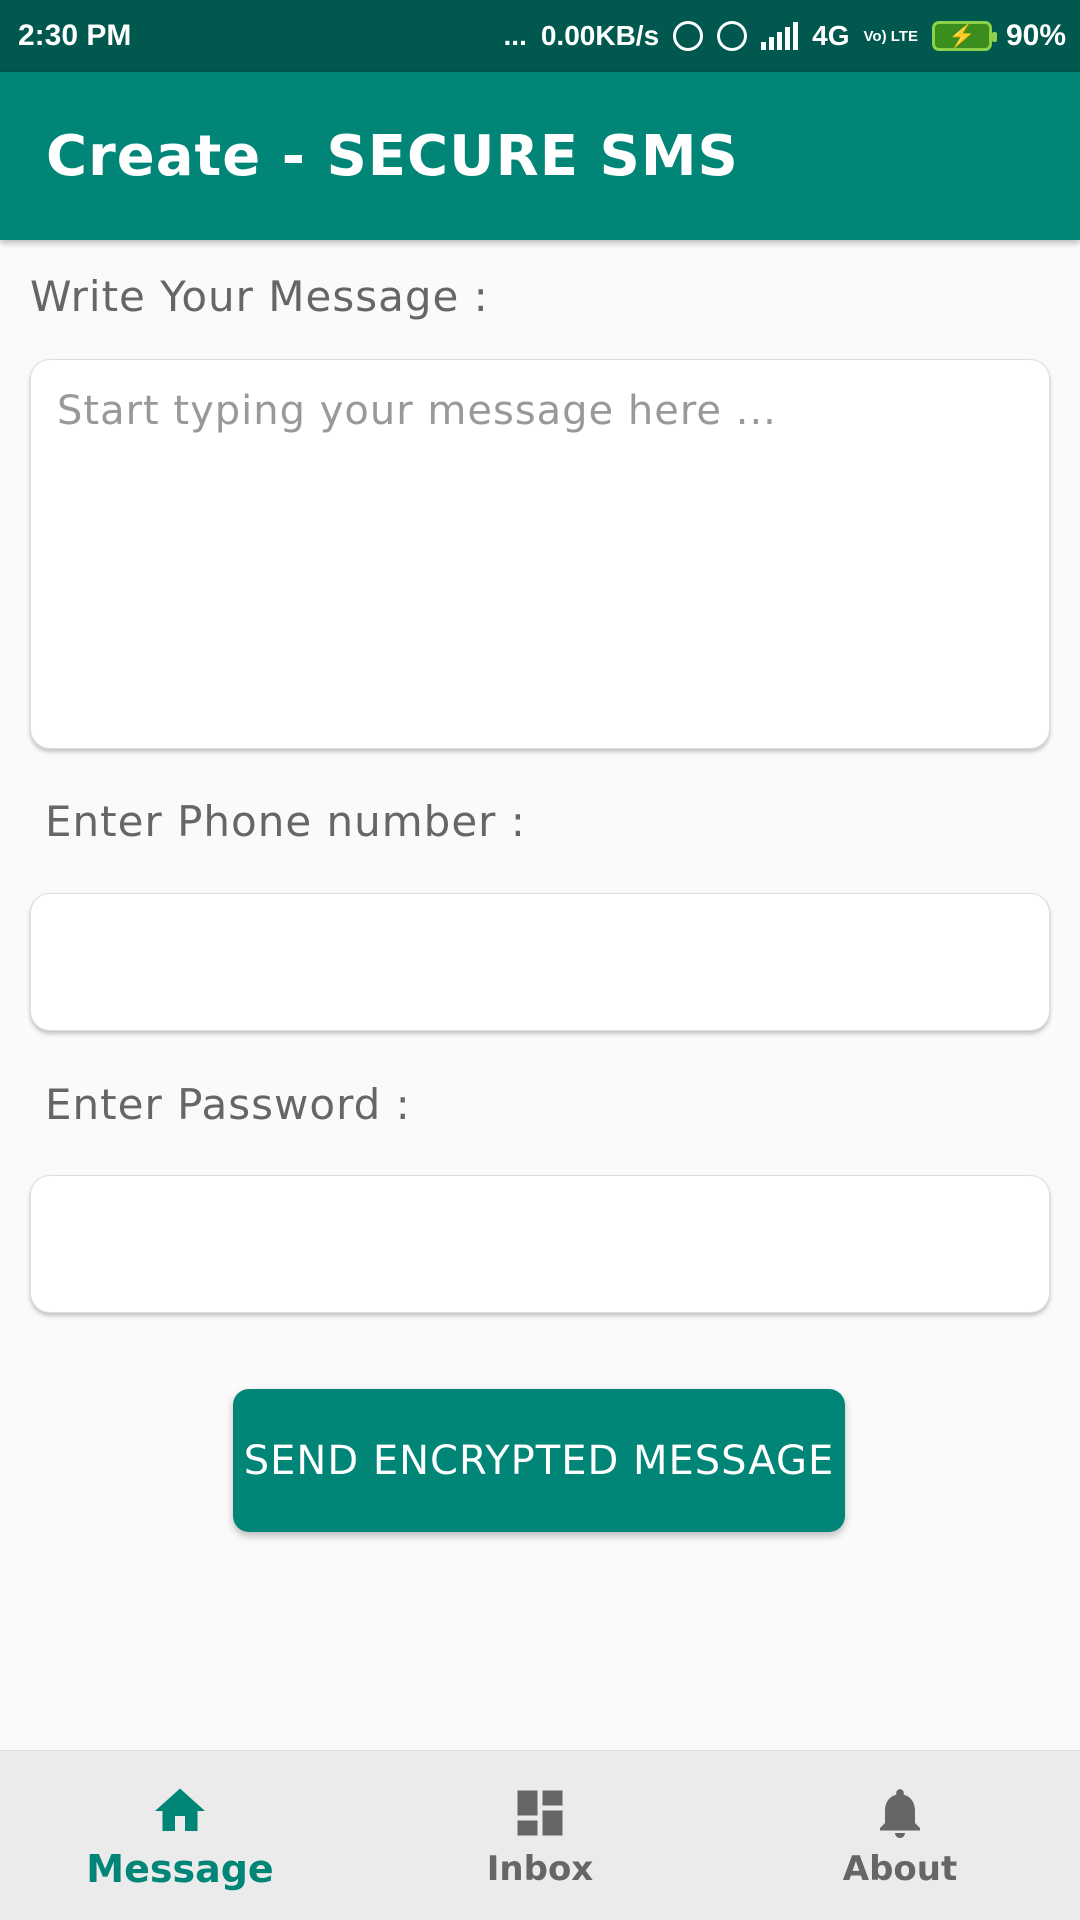  Describe the element at coordinates (259, 296) in the screenshot. I see `message-label: Write Your Message :` at that location.